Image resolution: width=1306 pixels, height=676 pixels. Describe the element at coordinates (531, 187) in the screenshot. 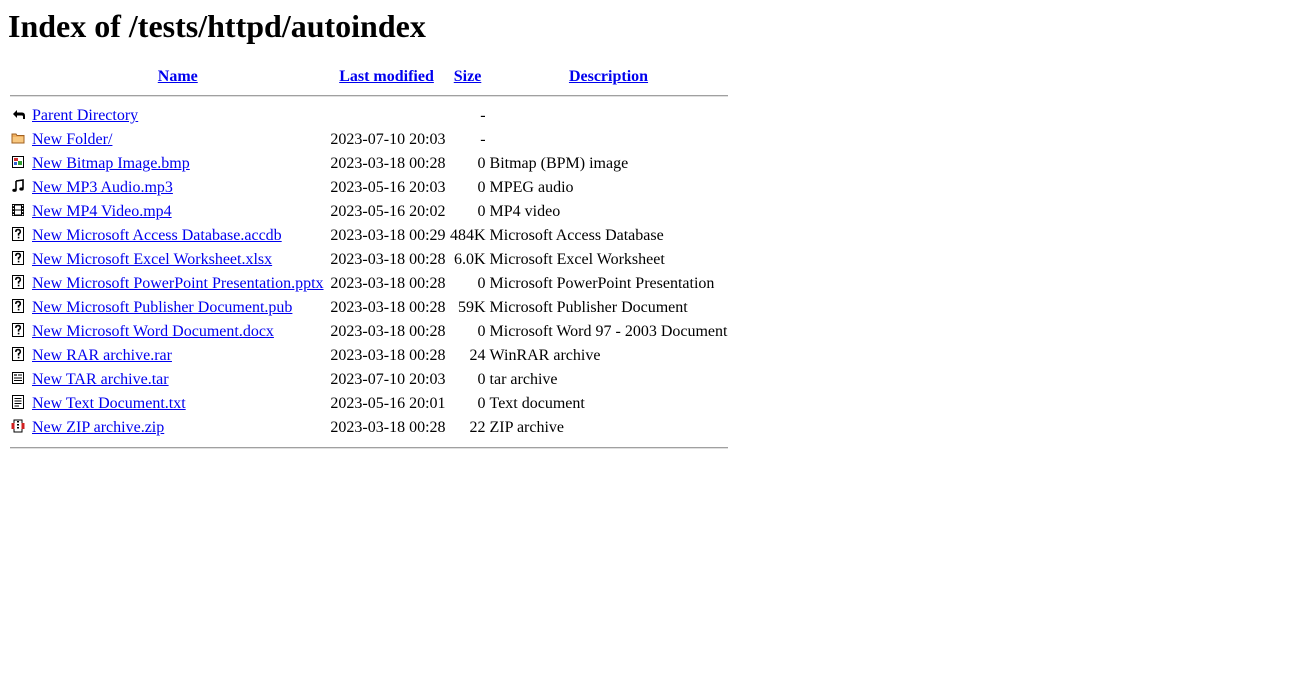

I see `description-cell: MPEG audio` at that location.